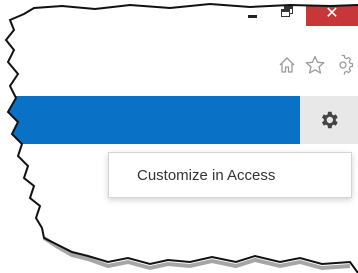 This screenshot has width=358, height=273. I want to click on window-controls: ✕, so click(296, 15).